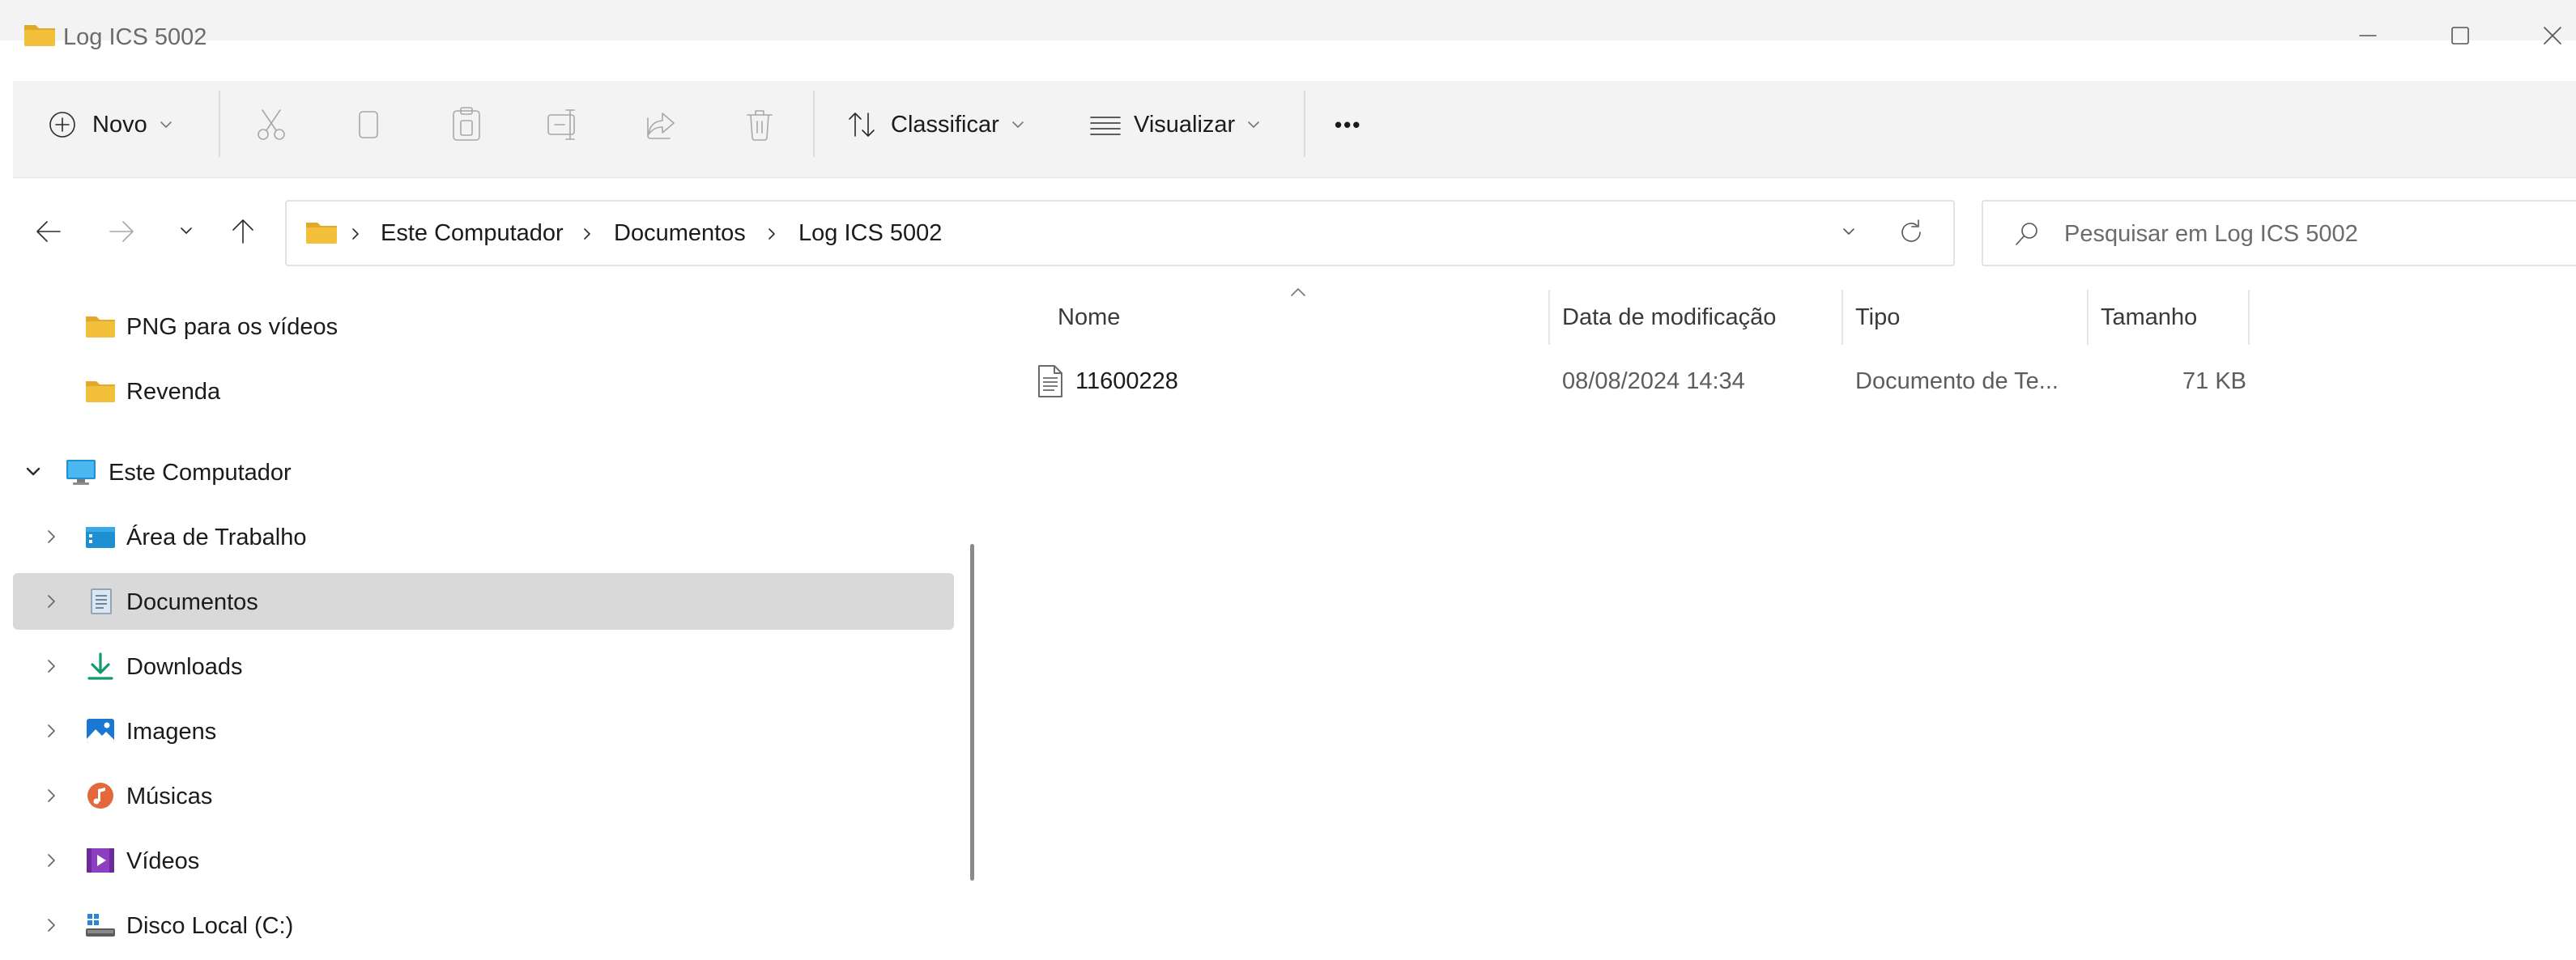 The height and width of the screenshot is (960, 2576). Describe the element at coordinates (1653, 381) in the screenshot. I see `file-modified: 08/08/2024 14:34` at that location.